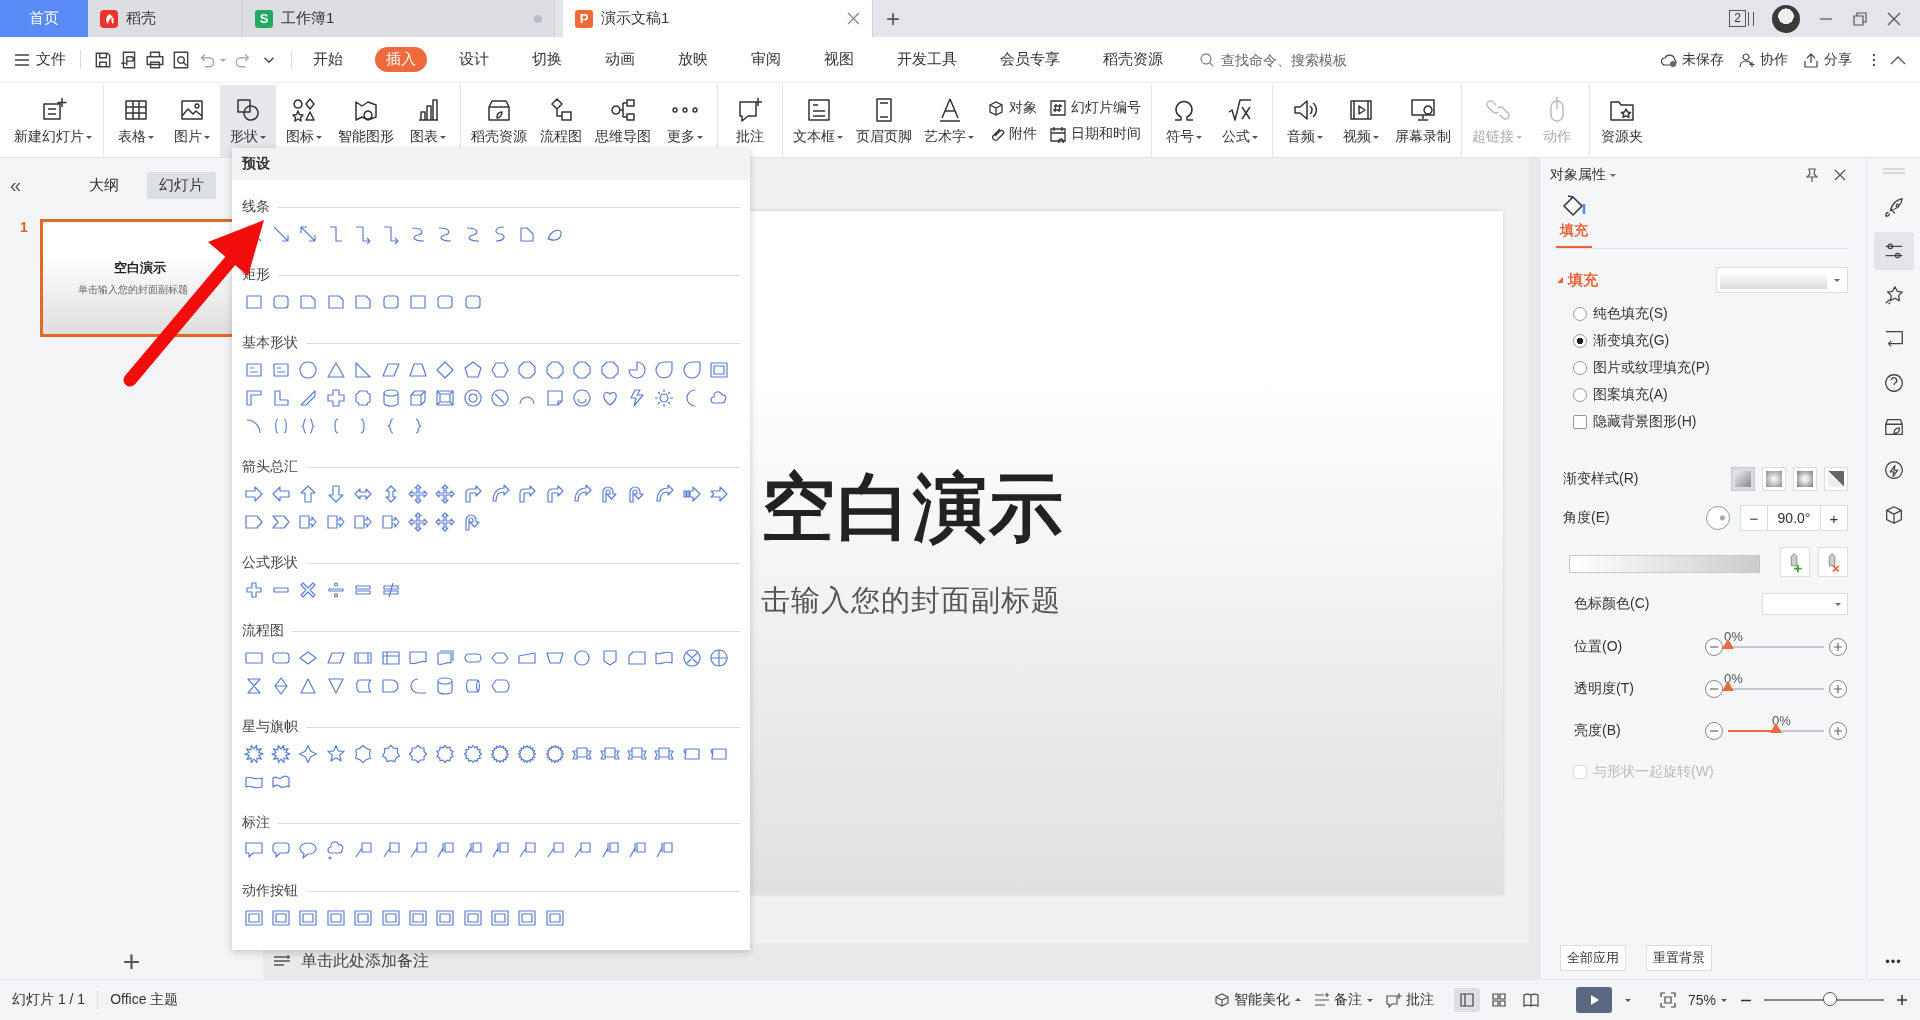 The image size is (1920, 1020). What do you see at coordinates (901, 961) in the screenshot?
I see `notes-bar: 单击此处添加备注` at bounding box center [901, 961].